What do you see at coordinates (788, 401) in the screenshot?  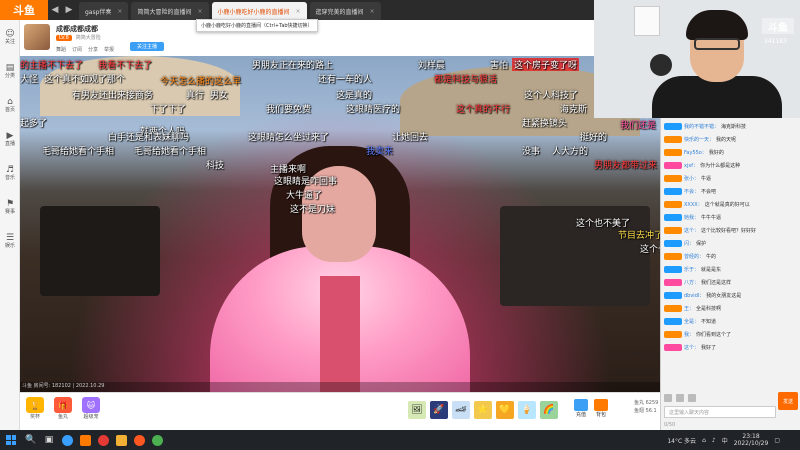 I see `send-button: 发送` at bounding box center [788, 401].